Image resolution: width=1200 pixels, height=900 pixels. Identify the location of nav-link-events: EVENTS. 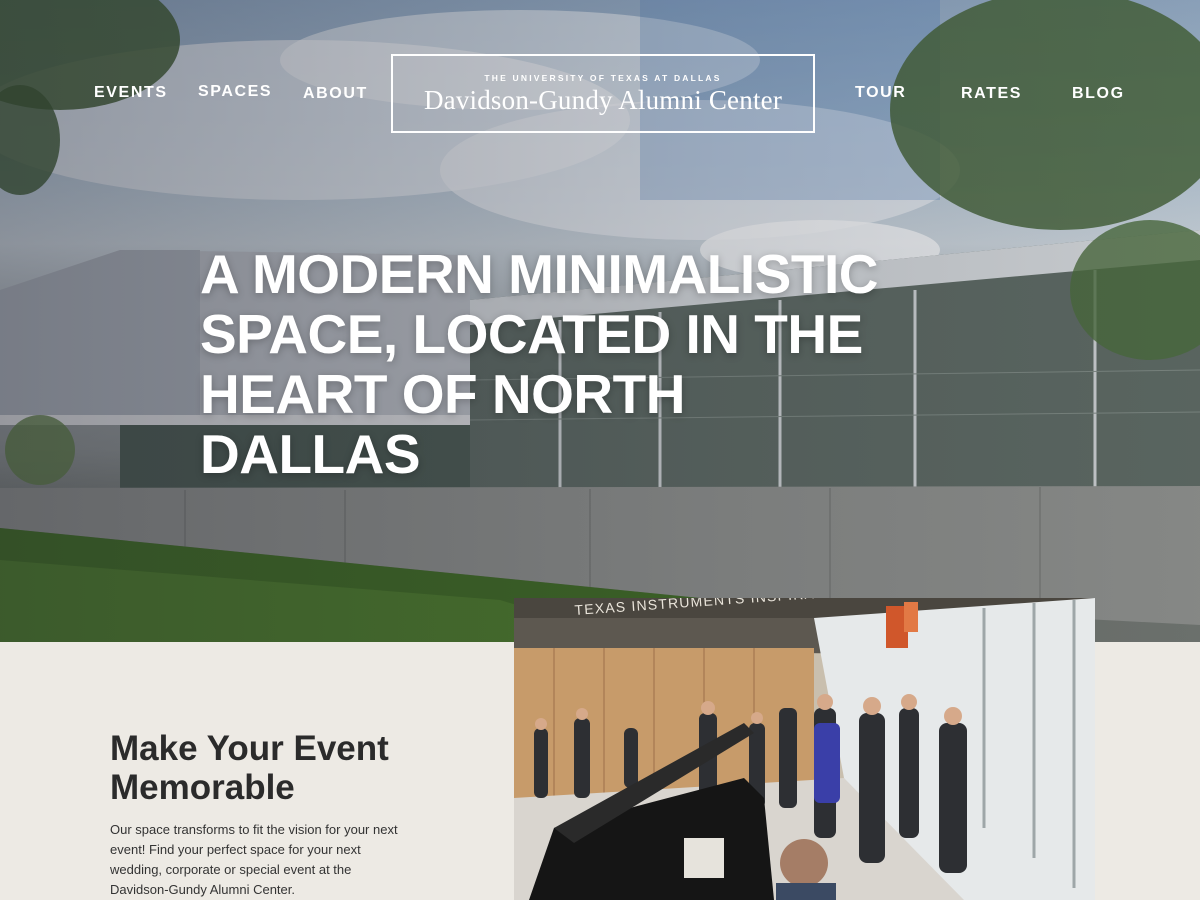
(131, 93).